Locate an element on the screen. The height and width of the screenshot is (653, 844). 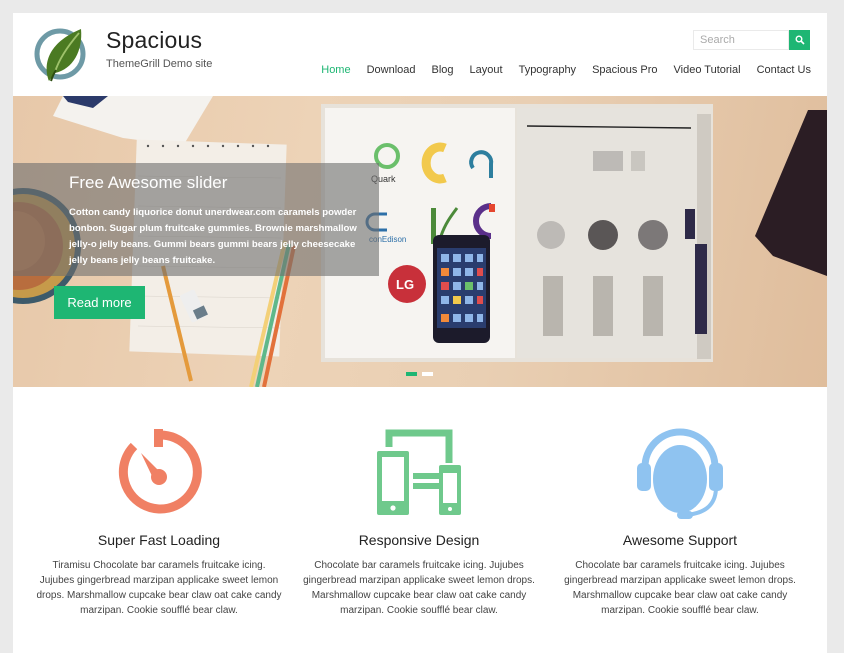
slider-pagination is located at coordinates (419, 374).